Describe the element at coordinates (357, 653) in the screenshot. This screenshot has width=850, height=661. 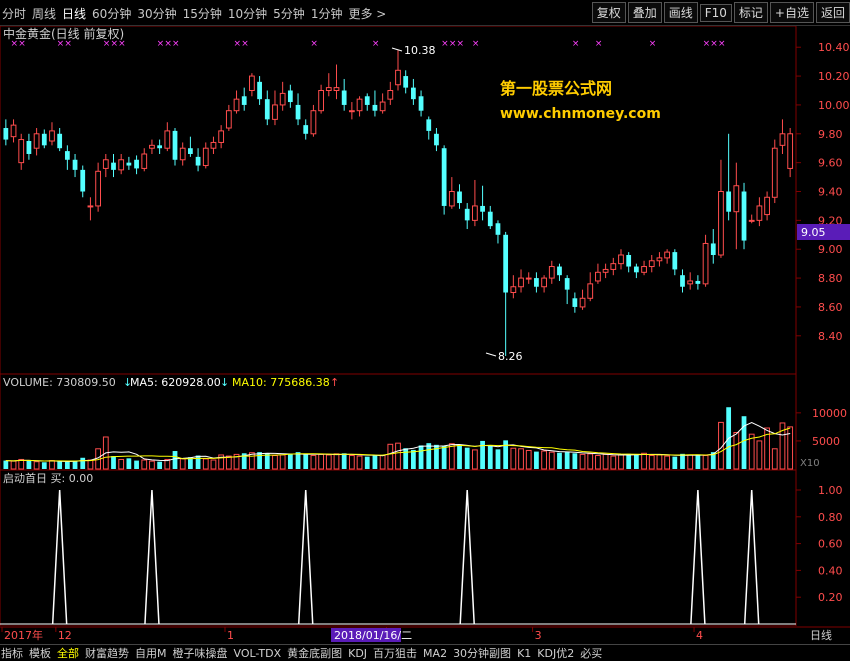
I see `indicator-tab-8: KDJ` at that location.